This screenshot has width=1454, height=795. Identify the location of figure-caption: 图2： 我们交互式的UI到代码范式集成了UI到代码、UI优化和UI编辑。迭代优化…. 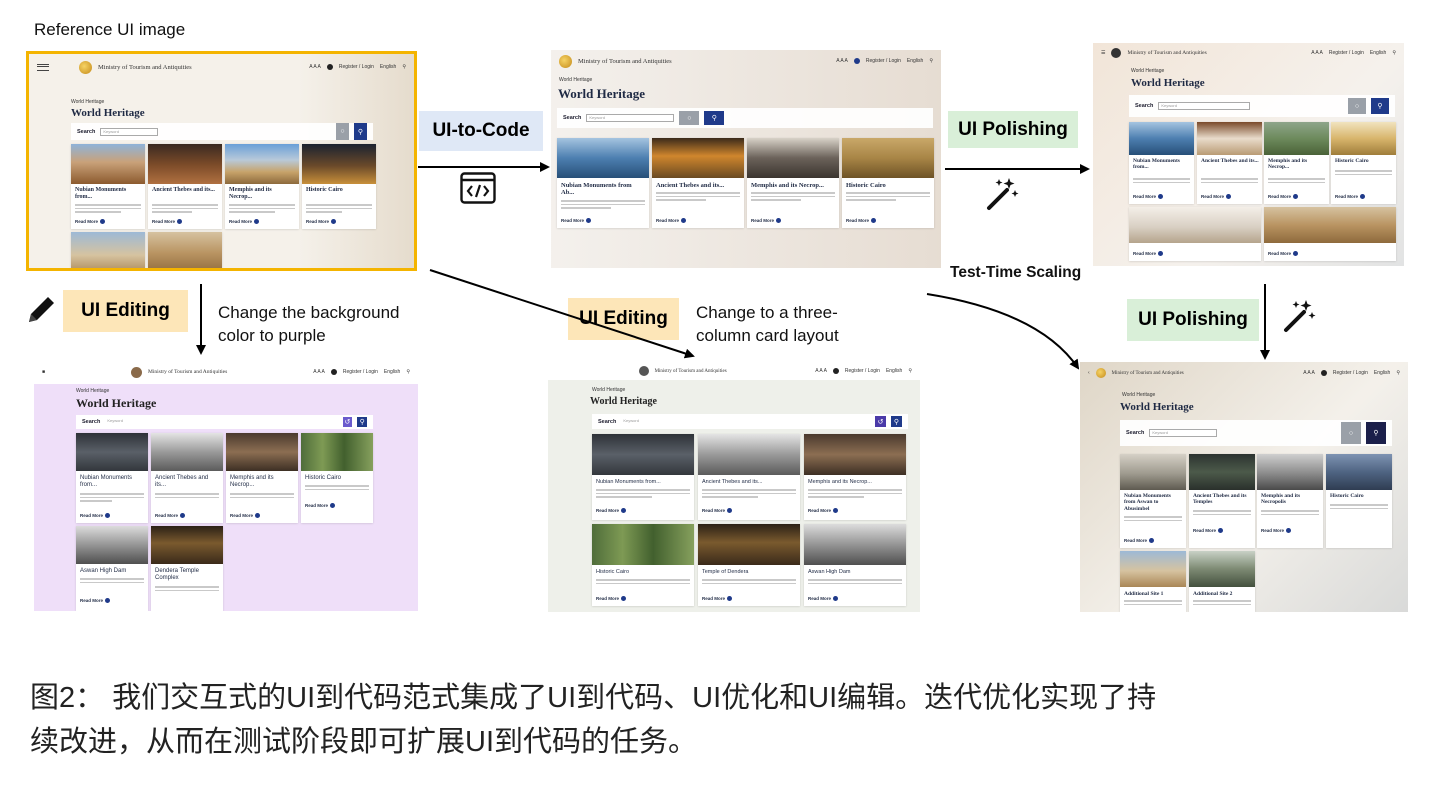
(593, 720).